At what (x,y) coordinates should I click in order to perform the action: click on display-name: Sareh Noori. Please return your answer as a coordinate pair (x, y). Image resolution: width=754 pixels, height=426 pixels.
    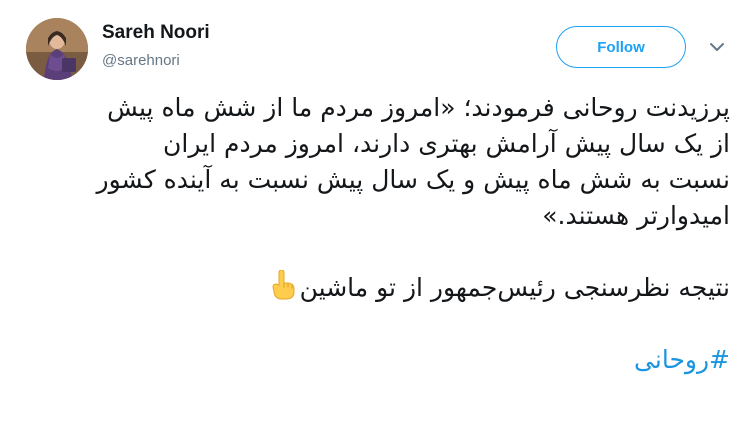
    Looking at the image, I should click on (156, 33).